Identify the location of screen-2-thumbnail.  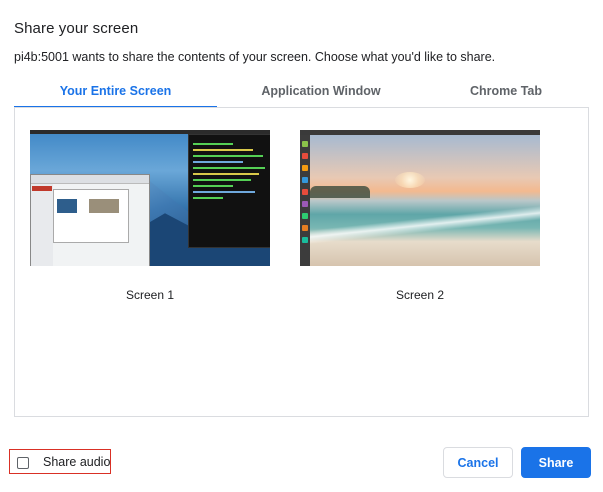
(420, 198).